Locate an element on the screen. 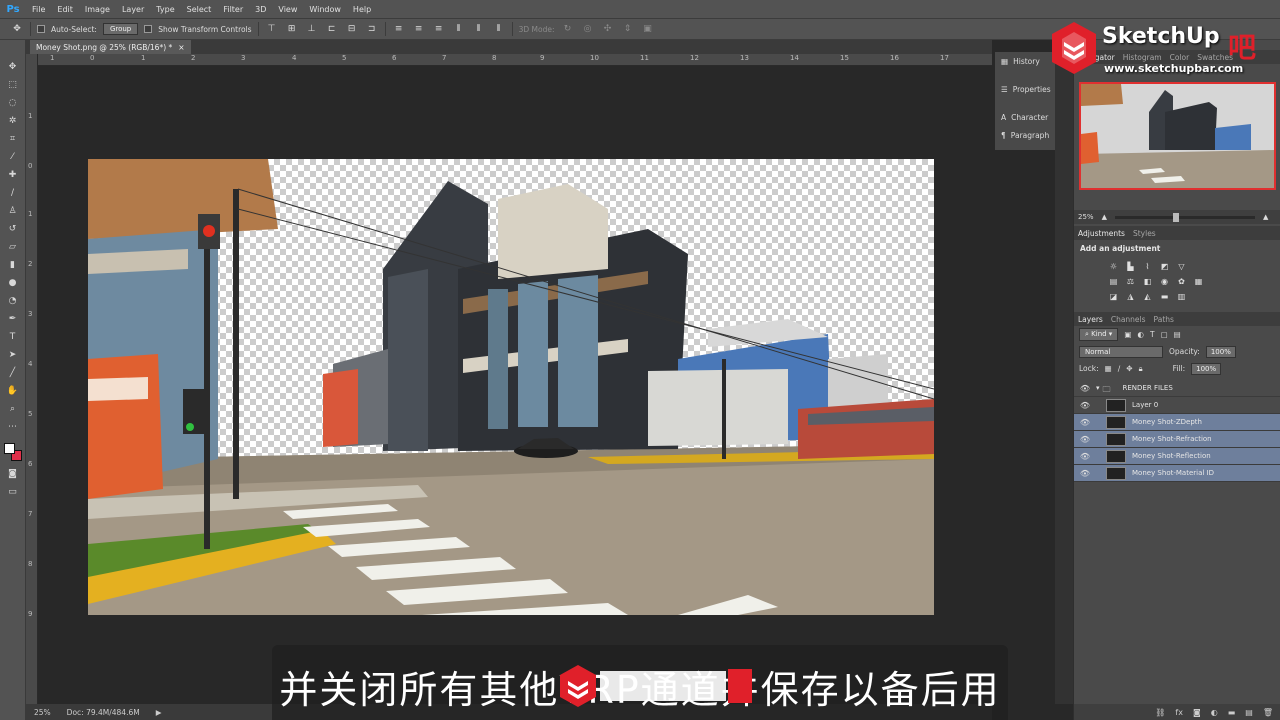 The width and height of the screenshot is (1280, 720). navigator-zoom-value: 25% is located at coordinates (1086, 217).